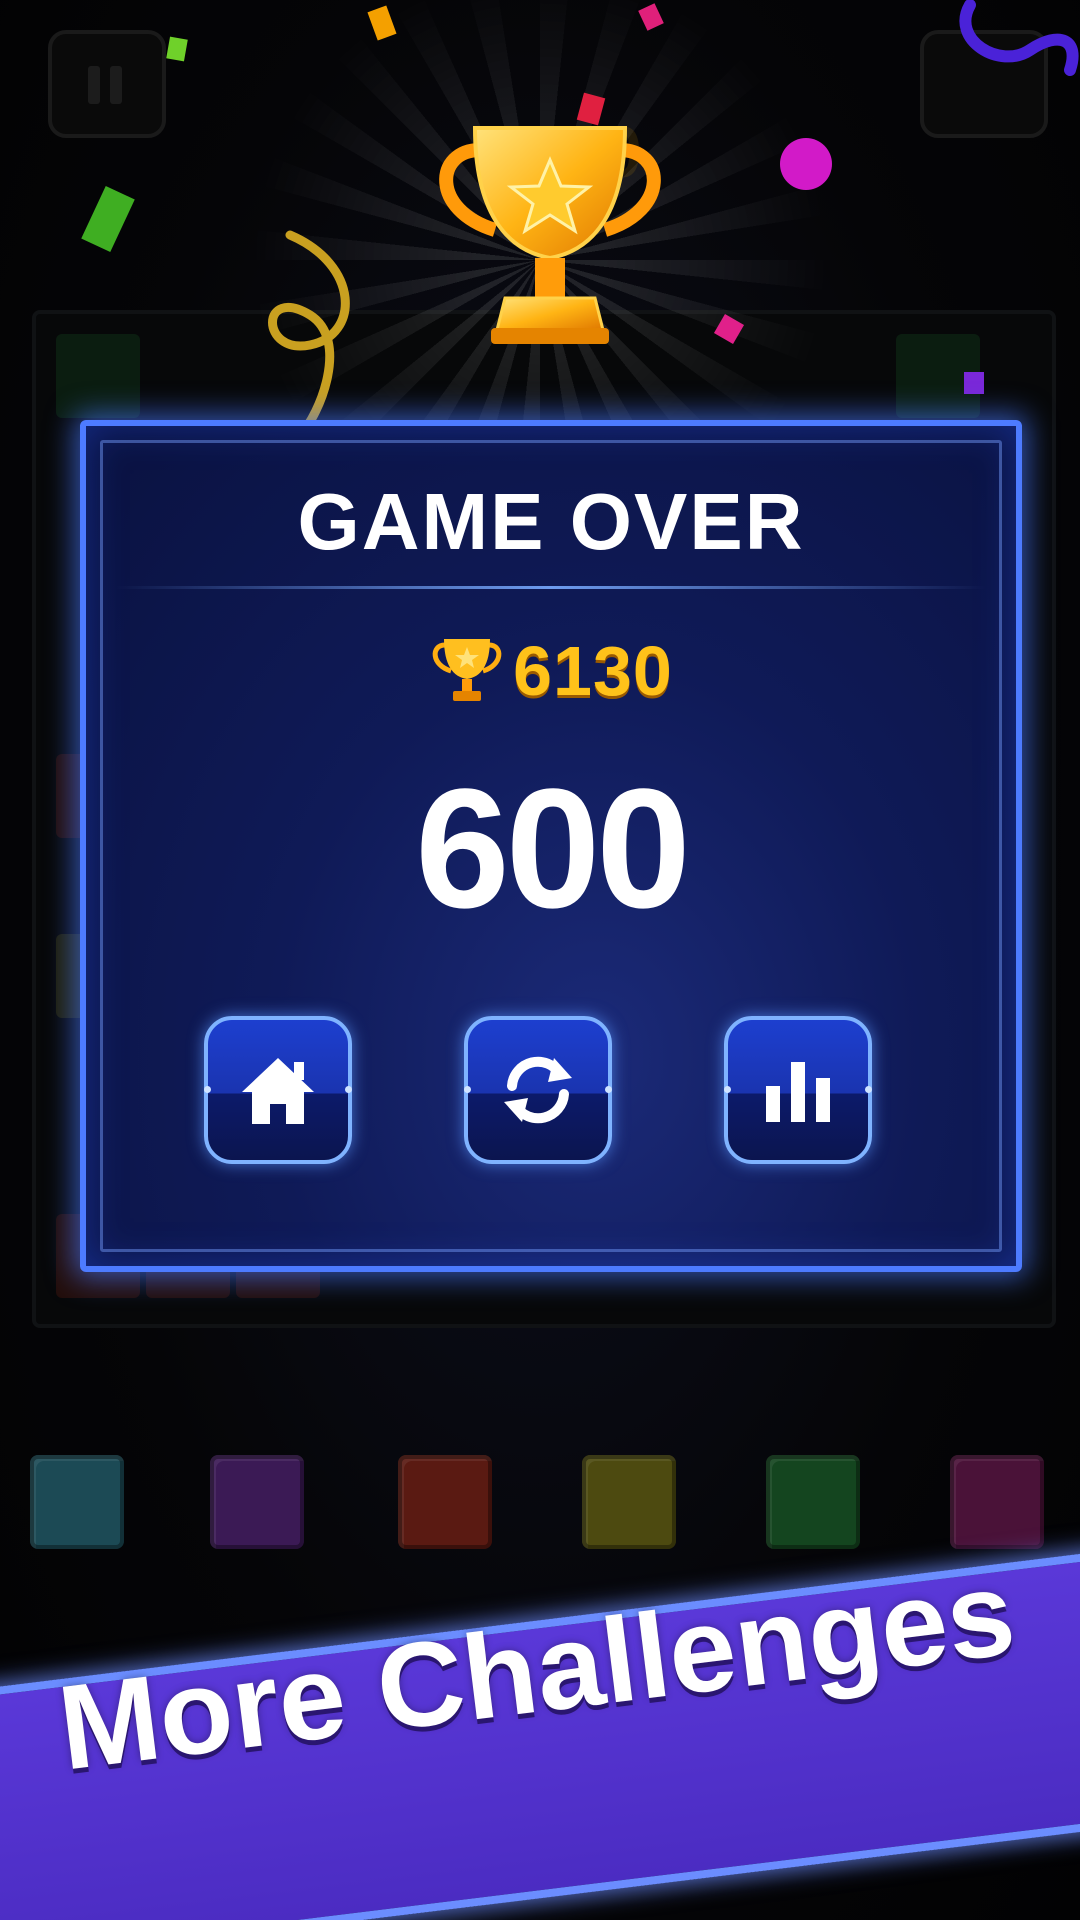 The image size is (1080, 1920). I want to click on leaderboard-icon, so click(798, 1092).